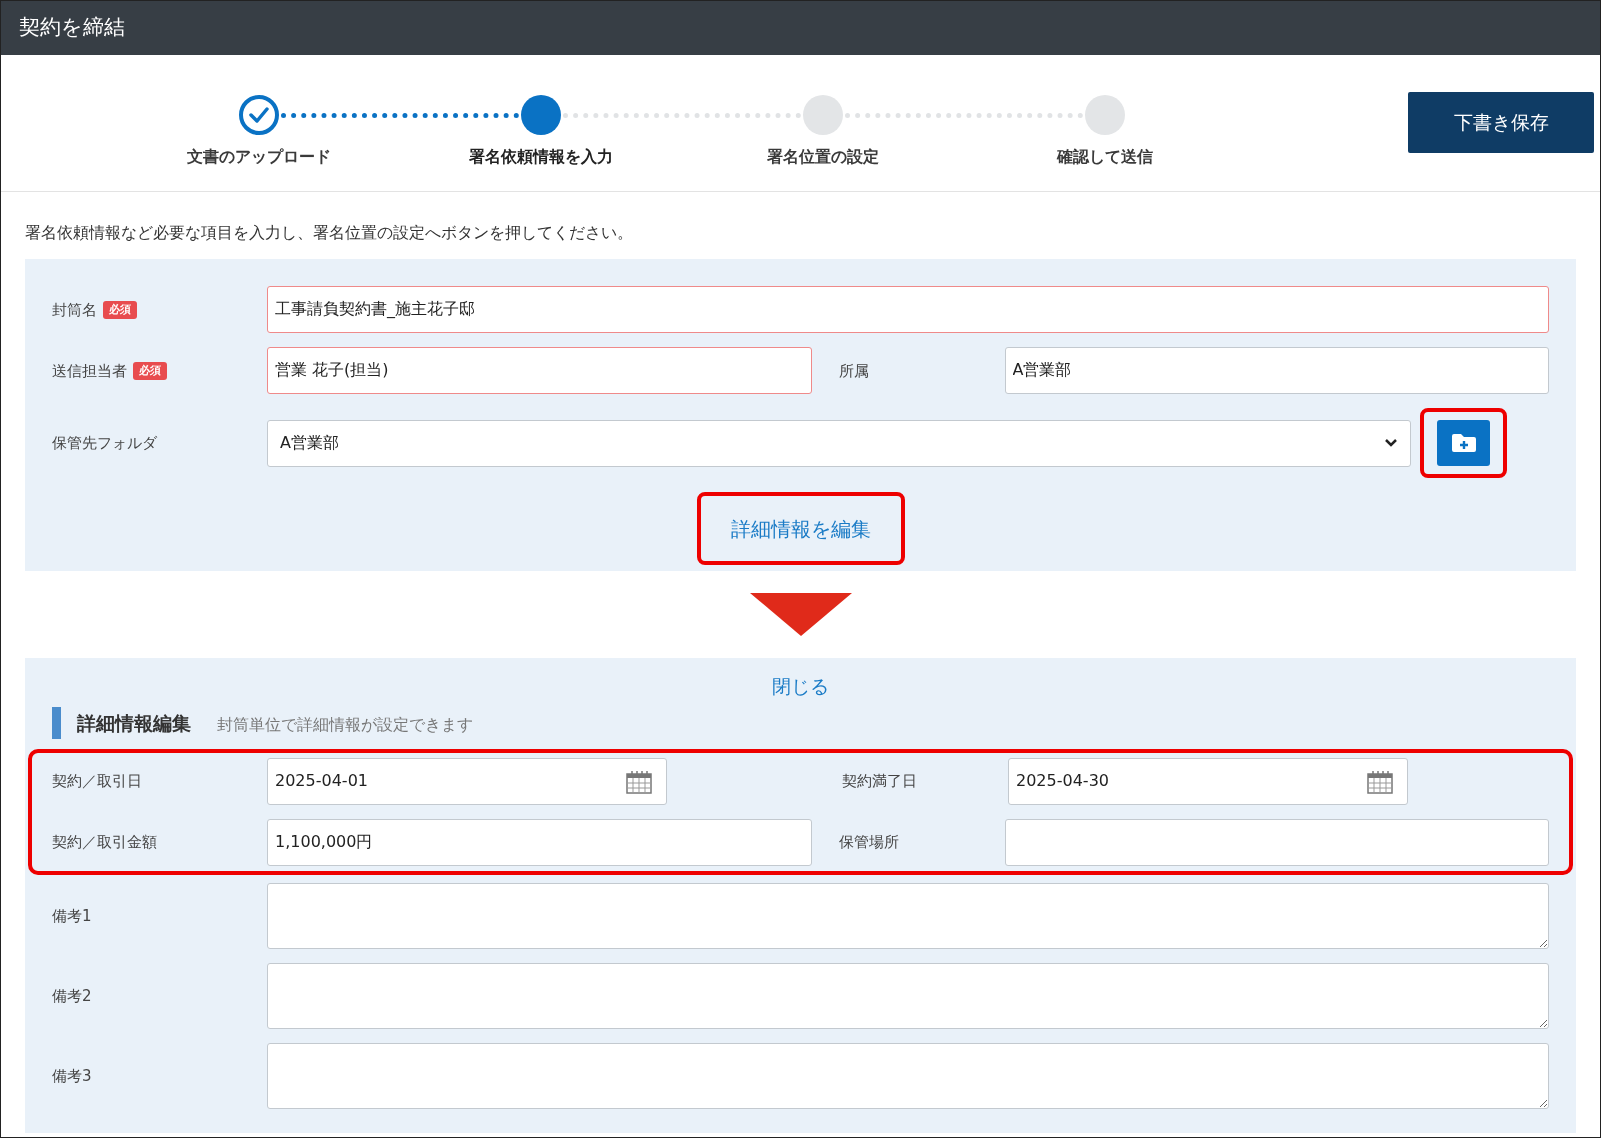  What do you see at coordinates (868, 842) in the screenshot?
I see `field-label: 保管場所` at bounding box center [868, 842].